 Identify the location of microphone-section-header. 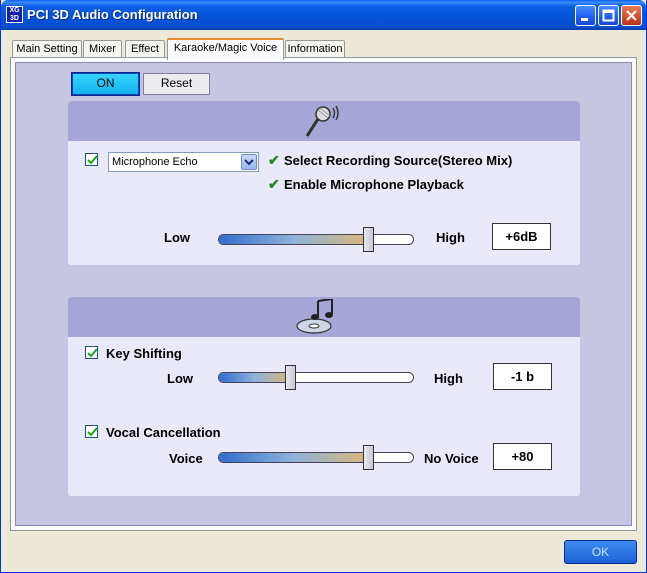
(324, 121).